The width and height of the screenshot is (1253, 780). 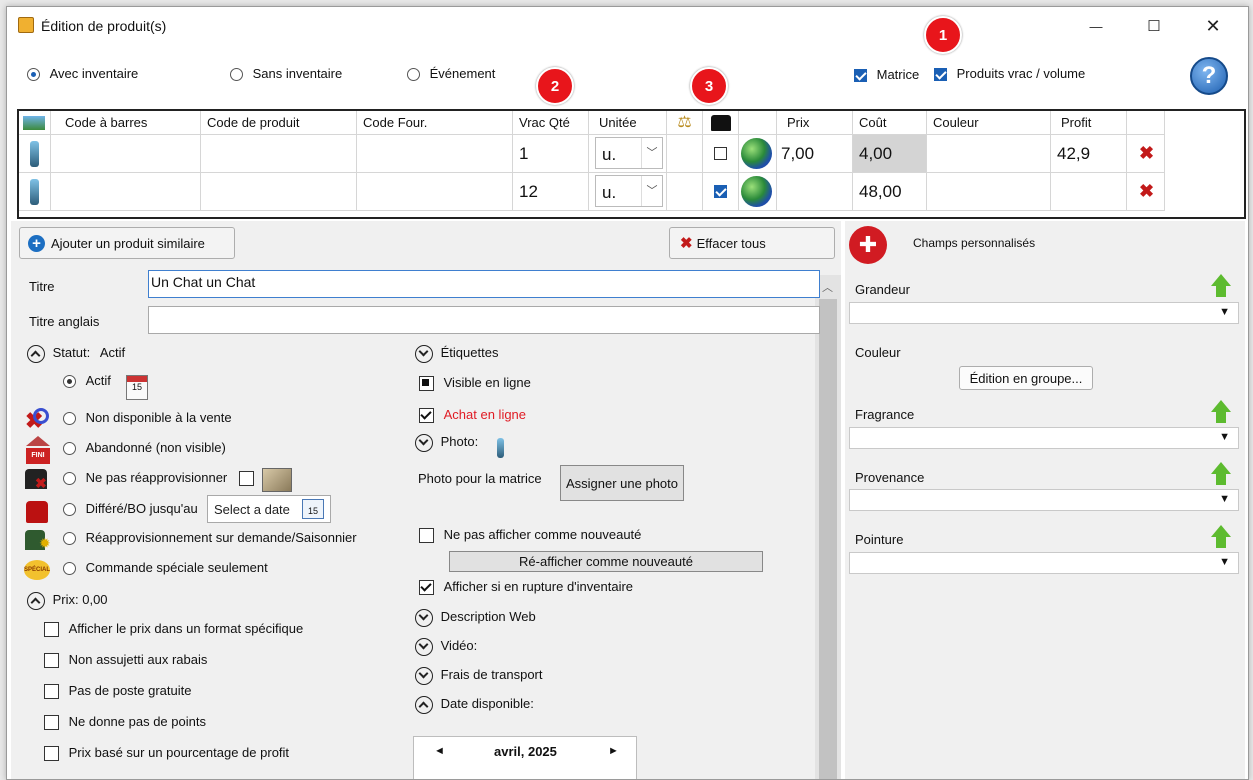 I want to click on checkbox-nouveaute, so click(x=426, y=536).